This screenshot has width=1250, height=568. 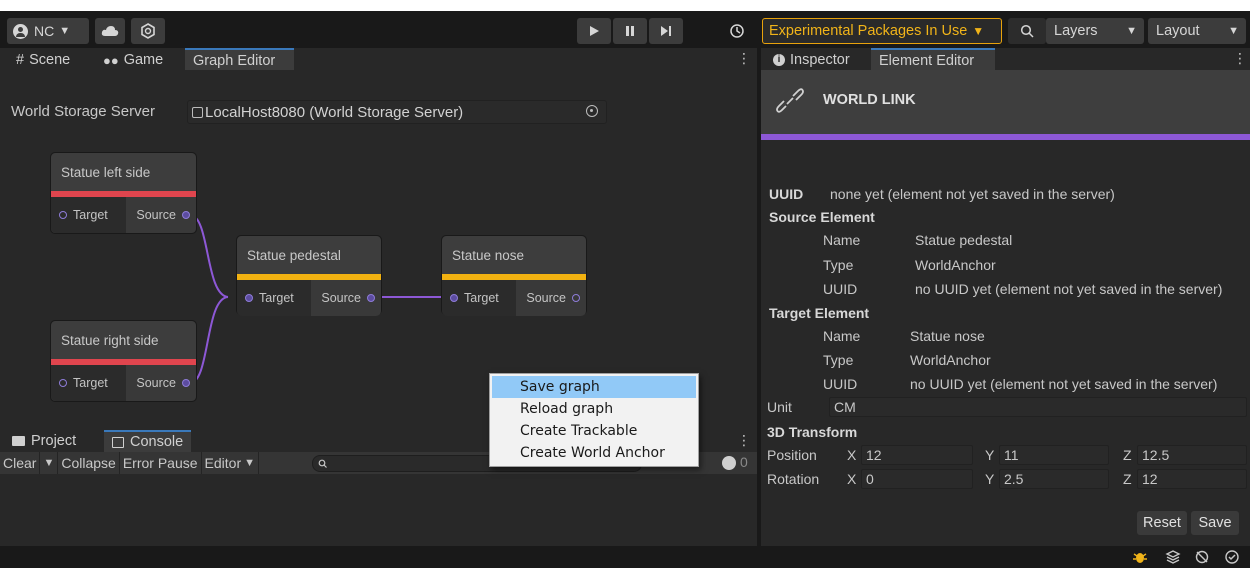 I want to click on rotation-z-label: Z, so click(x=1127, y=479).